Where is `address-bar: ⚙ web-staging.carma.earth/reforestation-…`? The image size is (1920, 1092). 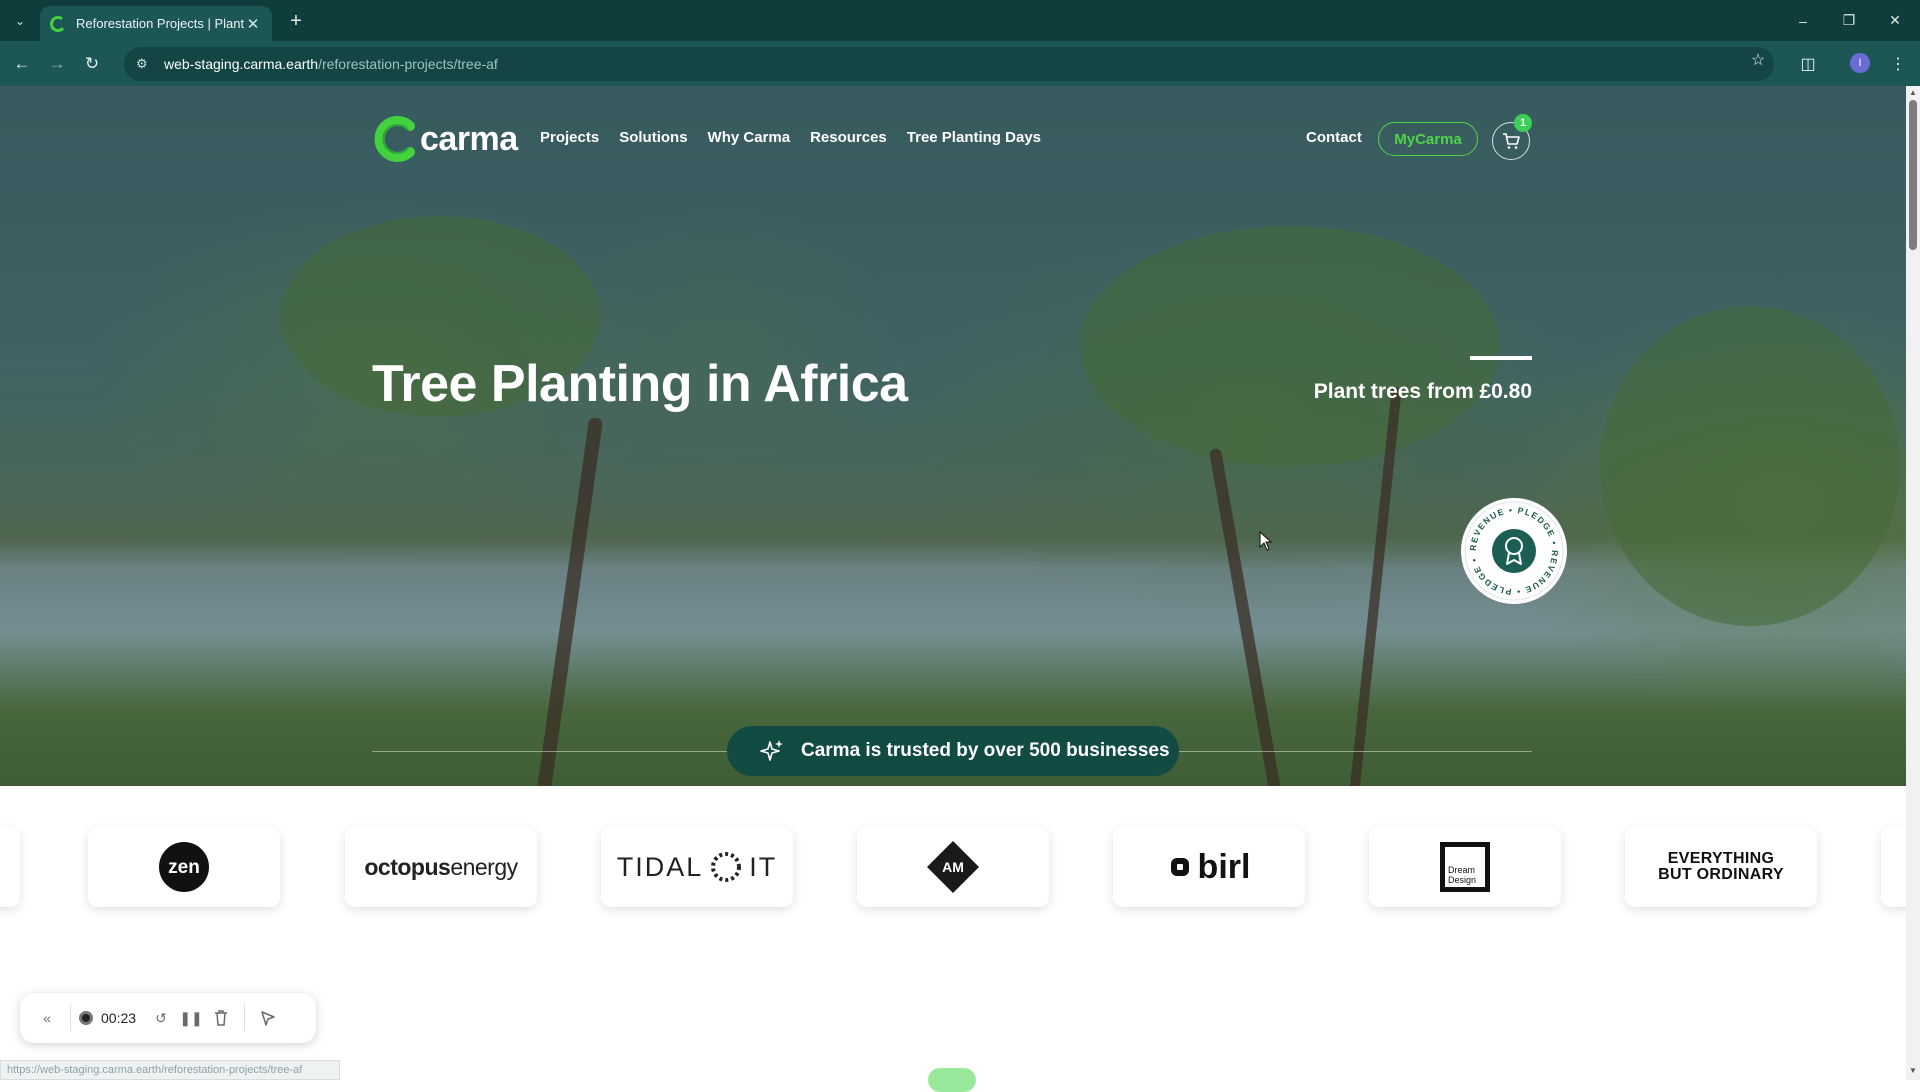 address-bar: ⚙ web-staging.carma.earth/reforestation-… is located at coordinates (949, 64).